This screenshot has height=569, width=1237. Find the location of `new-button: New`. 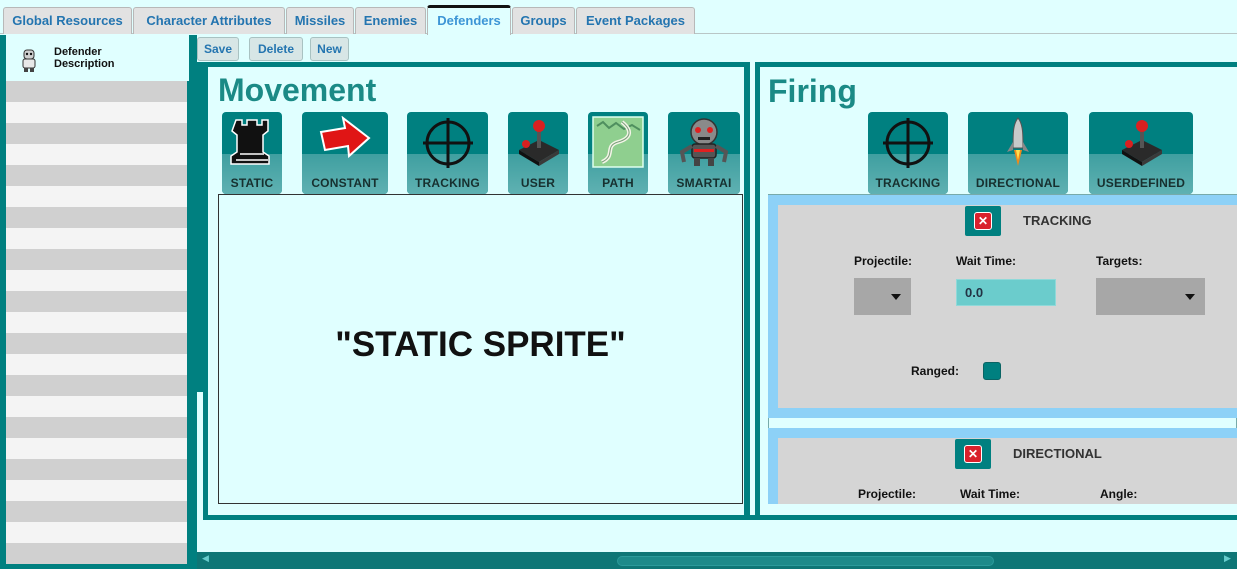

new-button: New is located at coordinates (329, 49).